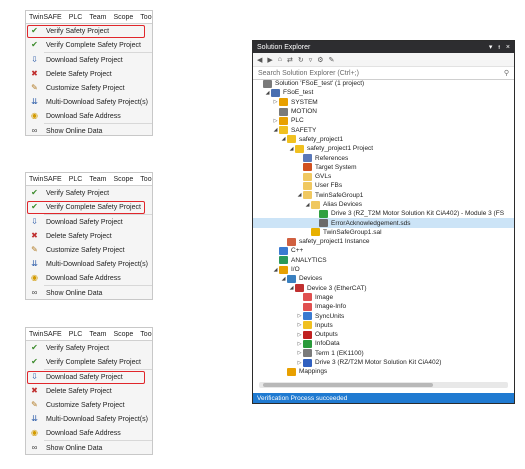  Describe the element at coordinates (383, 223) in the screenshot. I see `tree-node: ErrorAcknowledgement.sds` at that location.